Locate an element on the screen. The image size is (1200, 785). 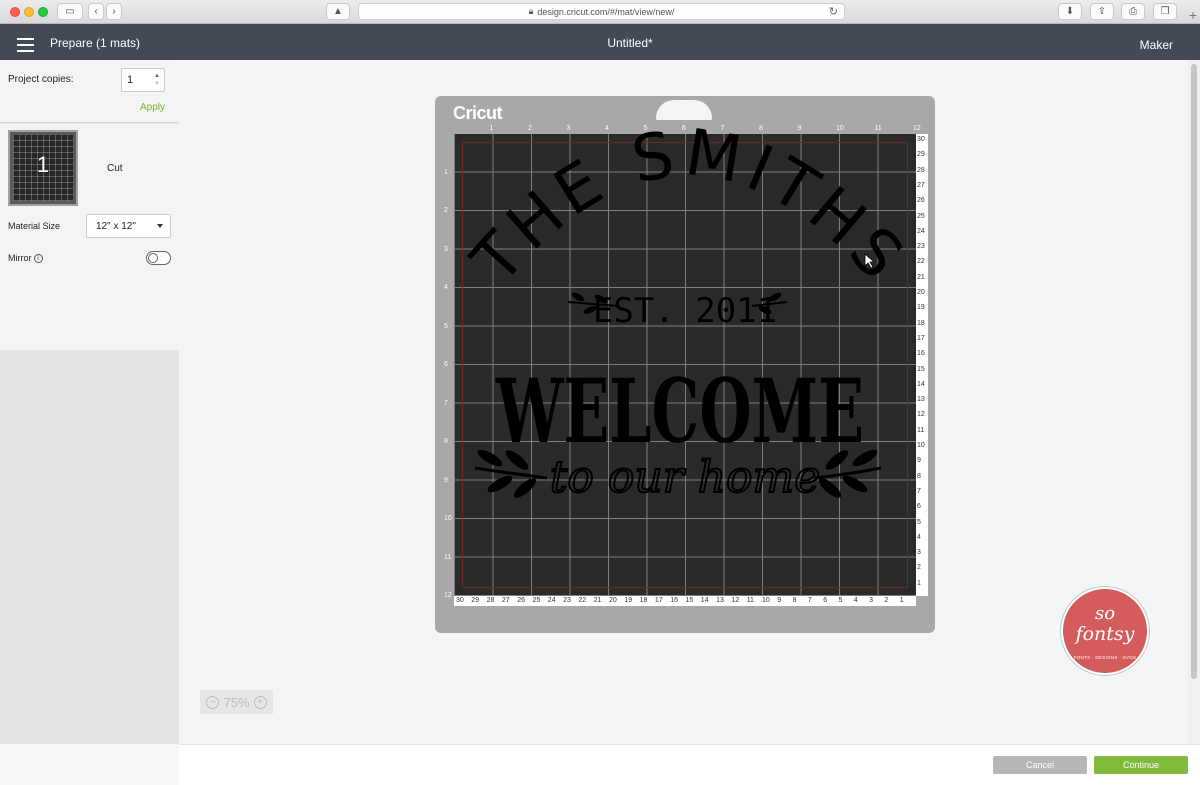
sofontsy-watermark-logo: so fontsy FONTS · DESIGNS · SVGS is located at coordinates (1105, 631).